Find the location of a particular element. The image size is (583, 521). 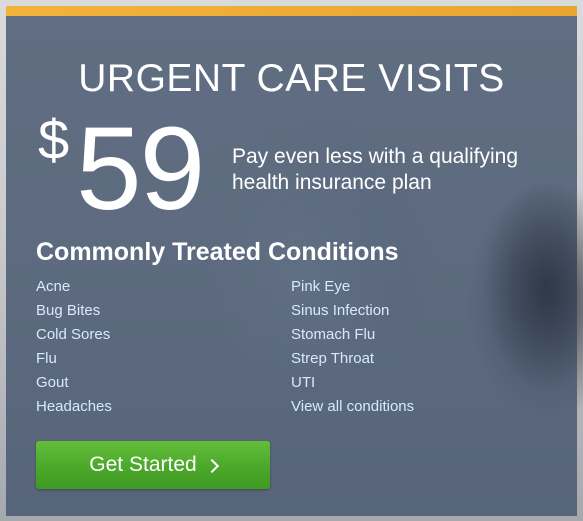

price-amount: 59 is located at coordinates (140, 169).